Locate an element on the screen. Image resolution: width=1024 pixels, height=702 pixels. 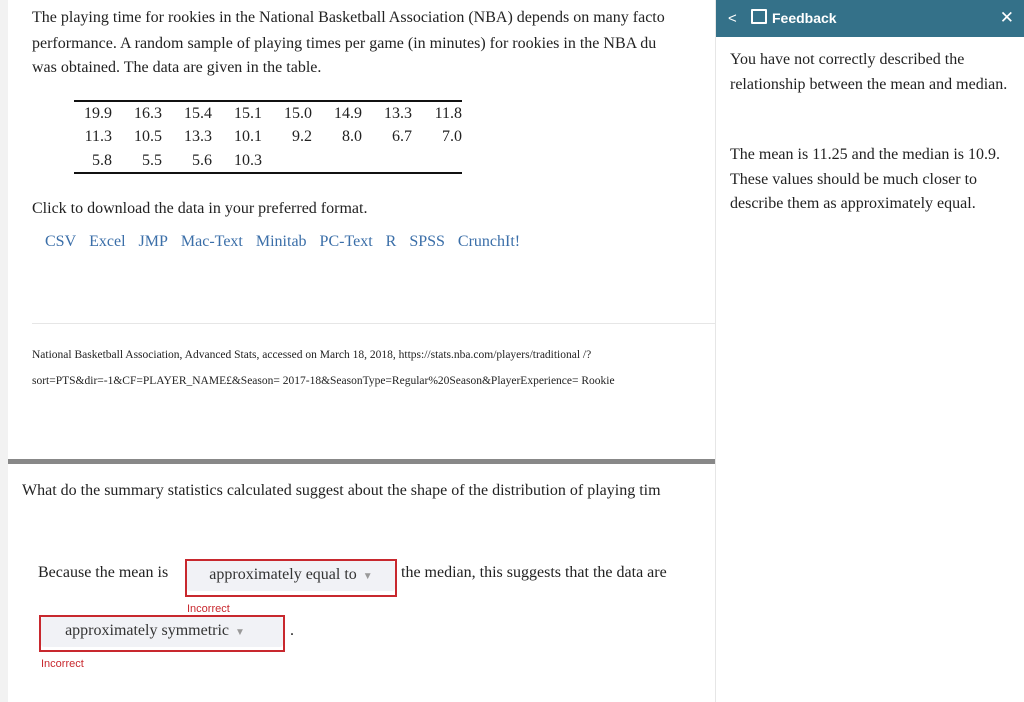
feedback-header: < Feedback ✕ is located at coordinates (870, 18).